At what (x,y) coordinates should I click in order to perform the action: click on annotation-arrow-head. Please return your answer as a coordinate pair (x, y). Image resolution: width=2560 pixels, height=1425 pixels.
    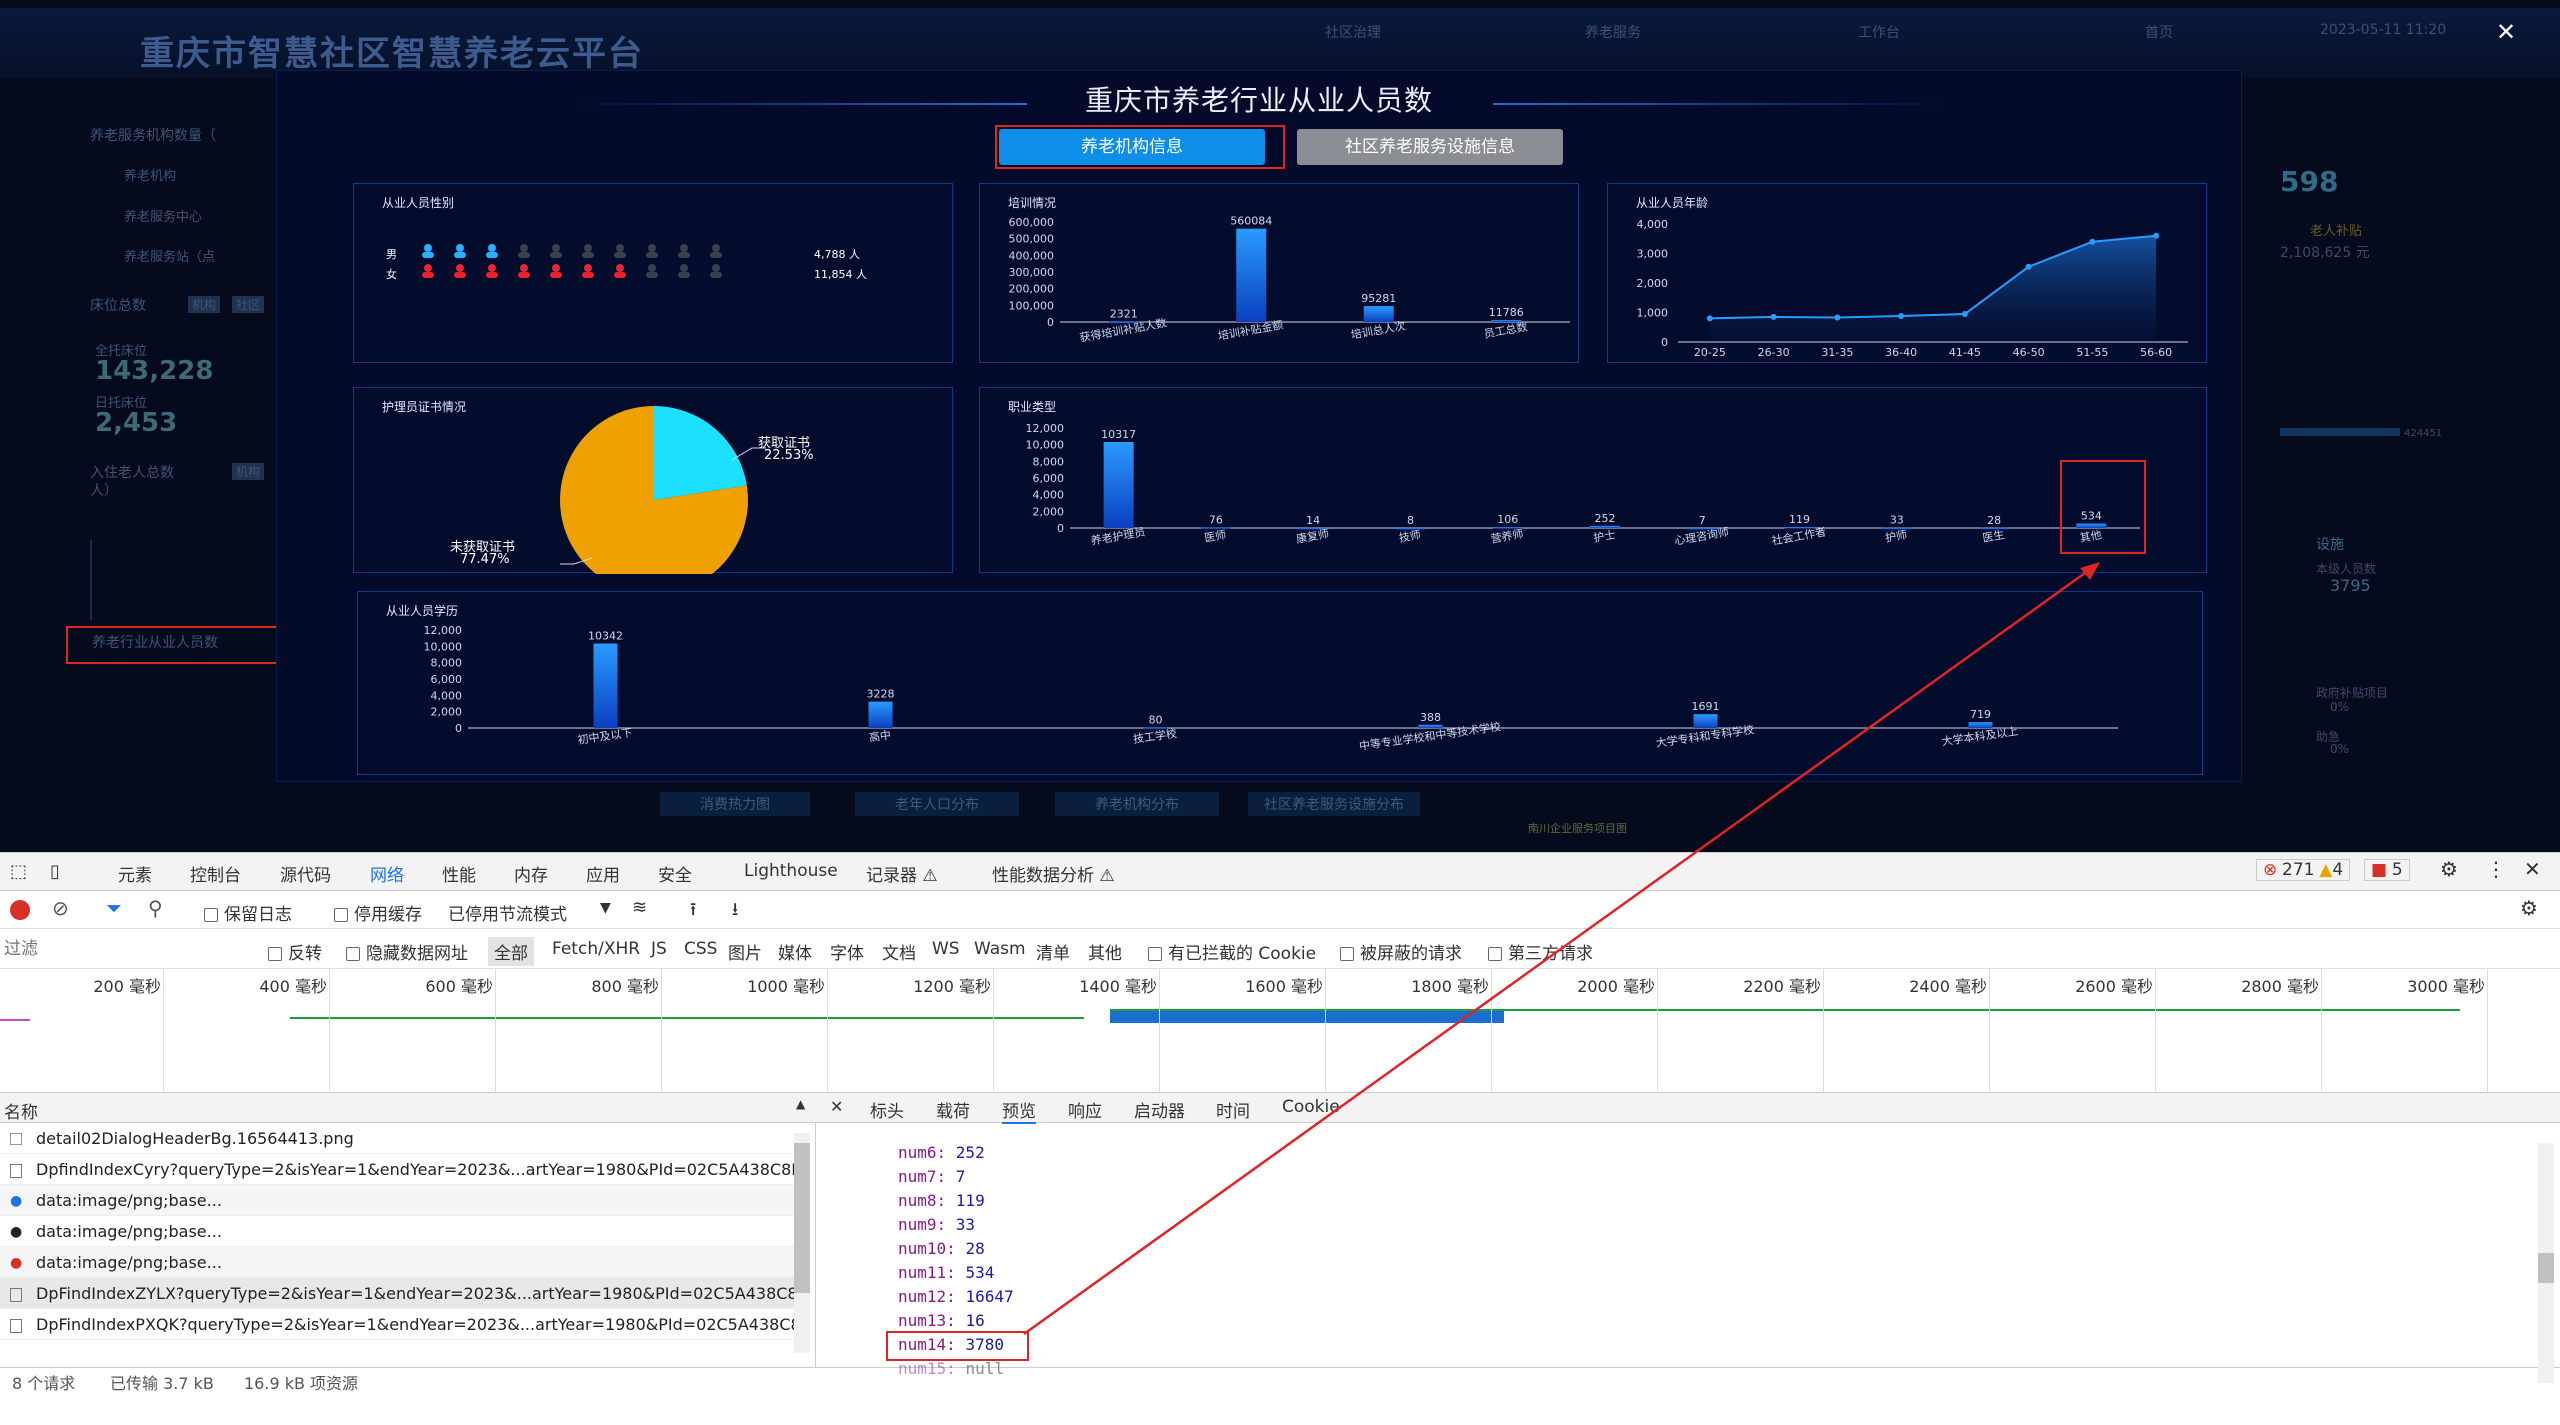
    Looking at the image, I should click on (2090, 571).